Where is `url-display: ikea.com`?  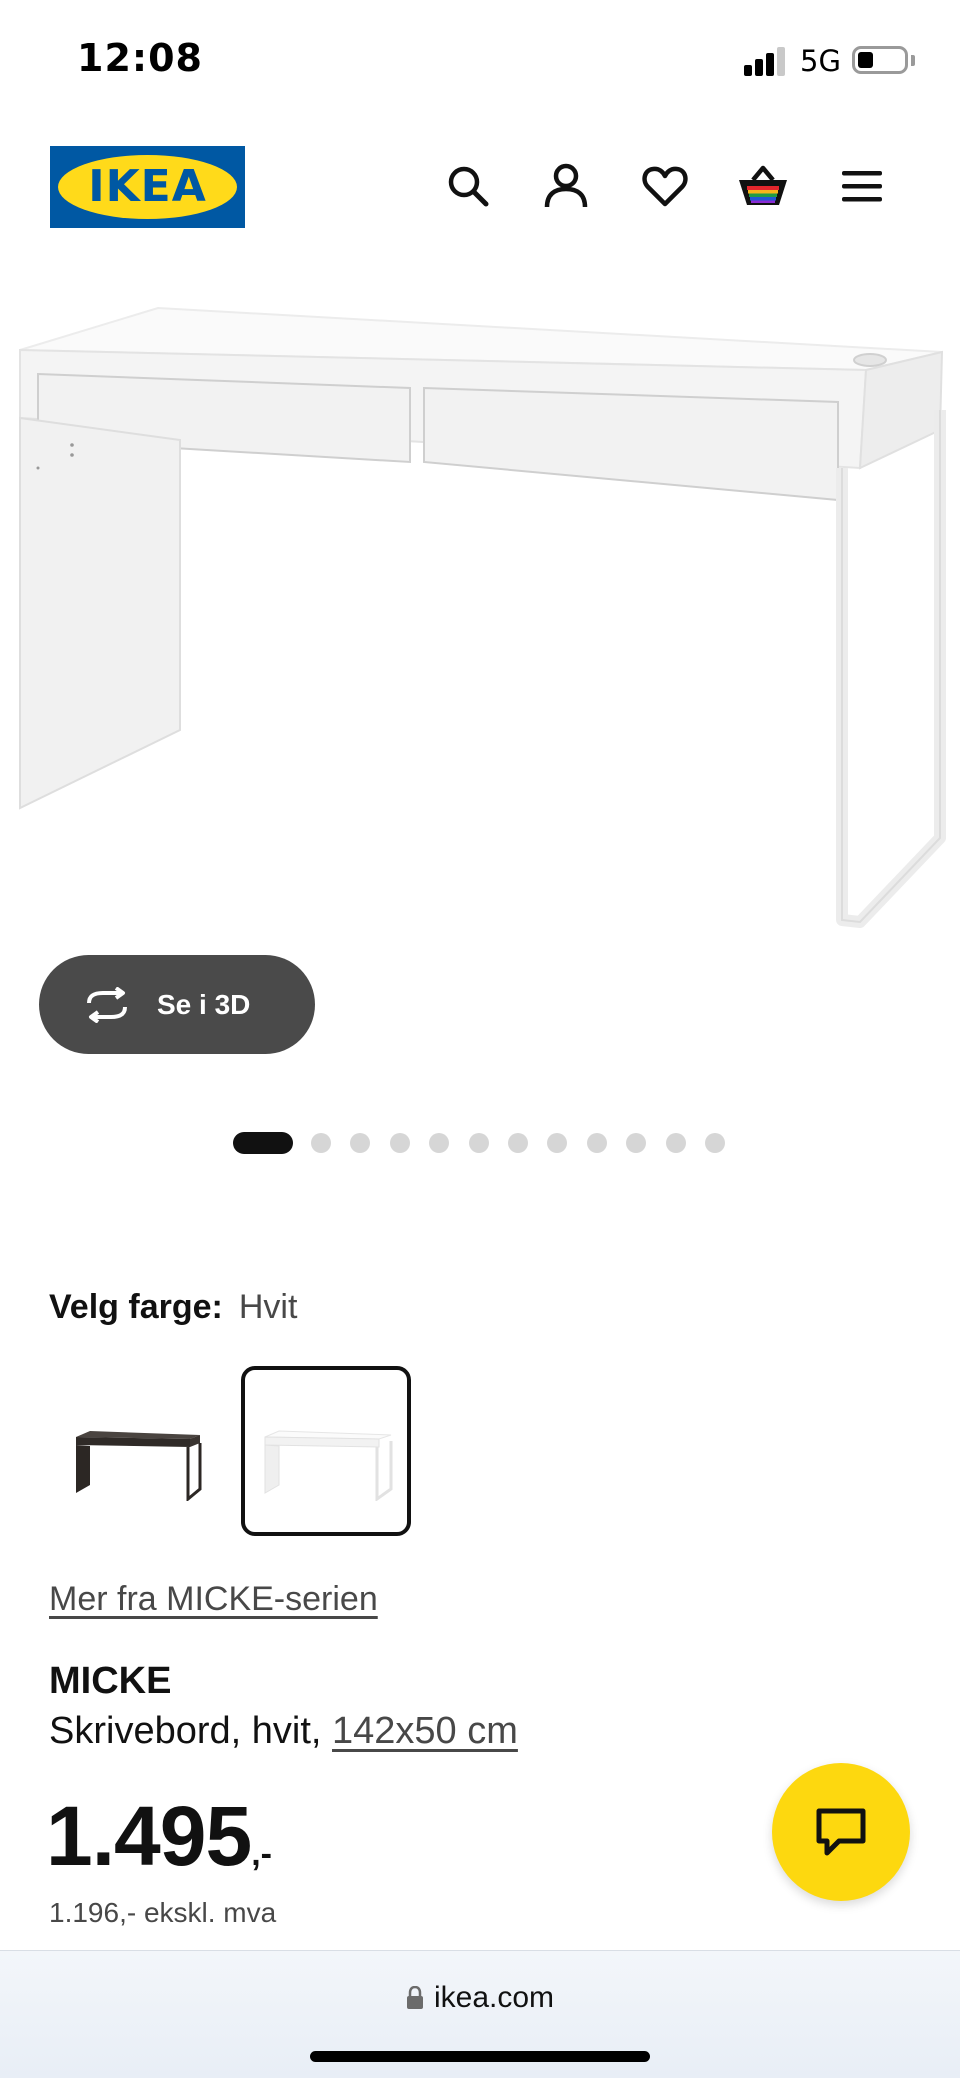 url-display: ikea.com is located at coordinates (480, 1998).